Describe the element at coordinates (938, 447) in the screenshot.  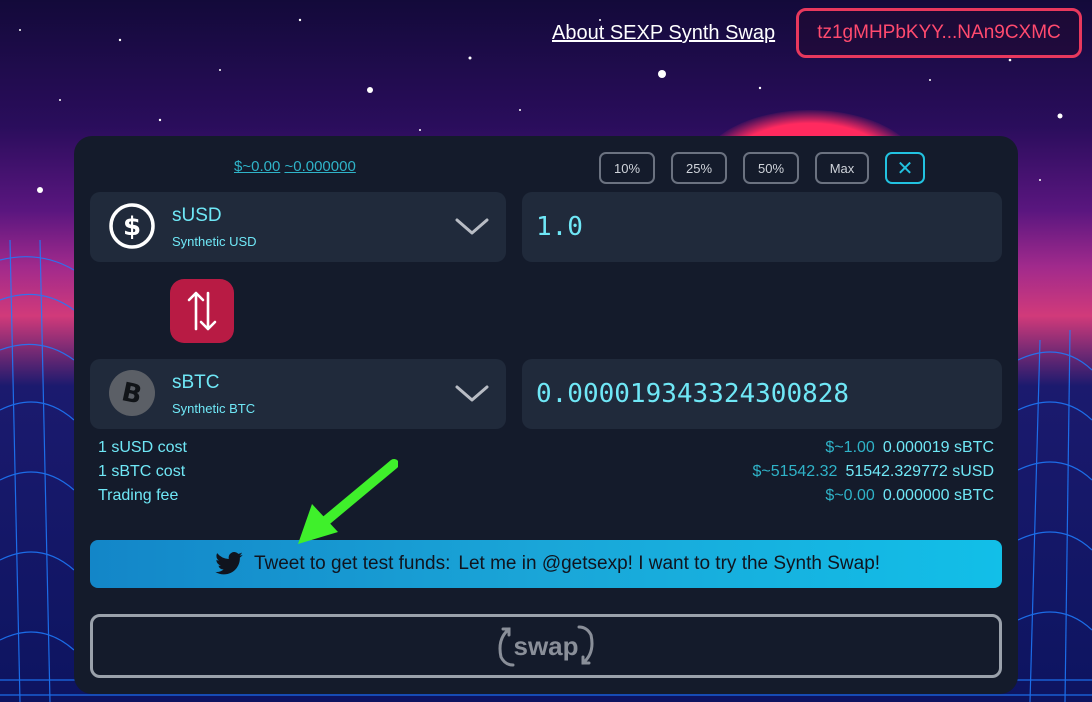
I see `info-amount-value: 0.000019 sBTC` at that location.